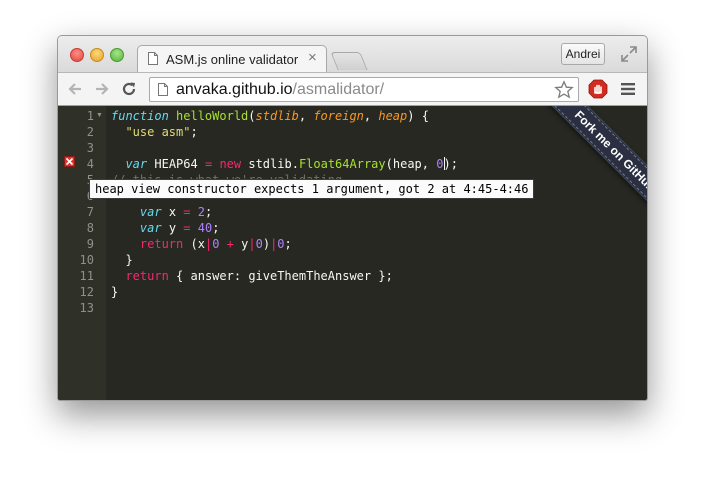 The height and width of the screenshot is (478, 703). What do you see at coordinates (90, 228) in the screenshot?
I see `line-number: 8` at bounding box center [90, 228].